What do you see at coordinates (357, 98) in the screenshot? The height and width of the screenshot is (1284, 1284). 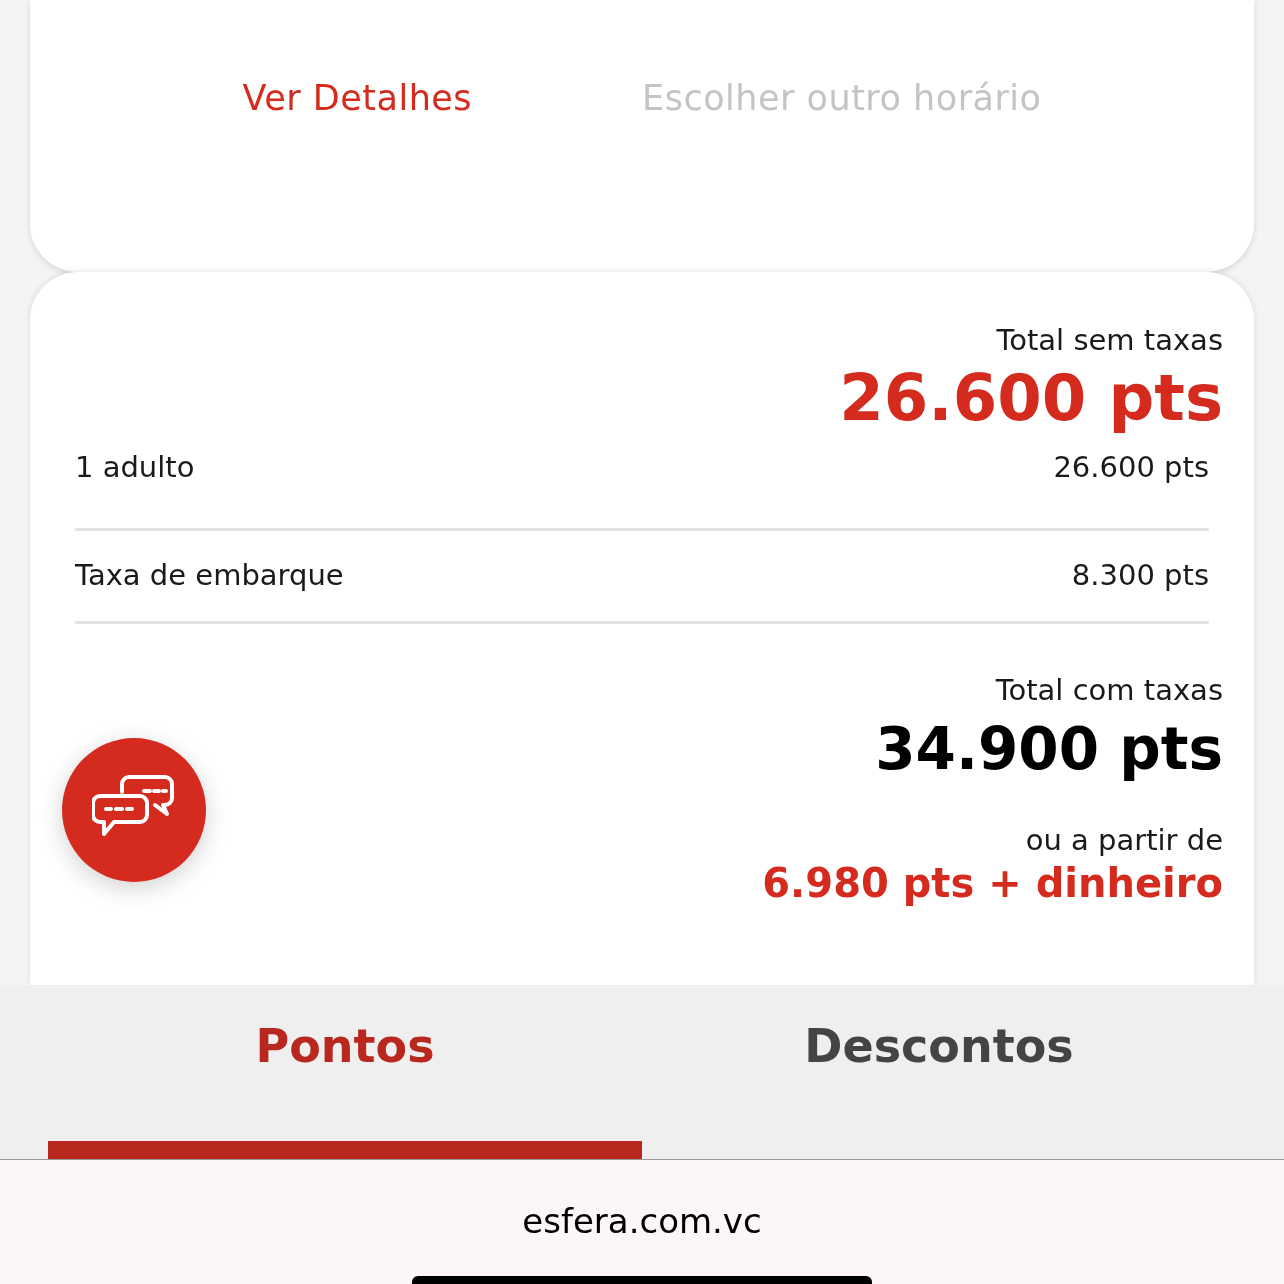 I see `link: Ver Detalhes` at bounding box center [357, 98].